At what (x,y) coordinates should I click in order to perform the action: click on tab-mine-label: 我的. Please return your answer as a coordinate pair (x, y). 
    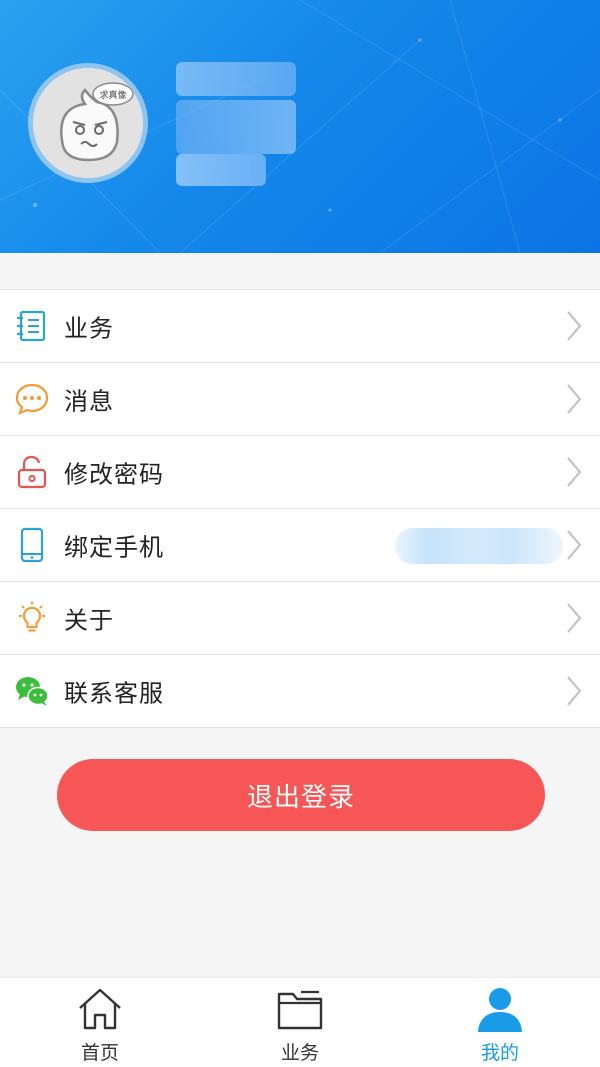
    Looking at the image, I should click on (499, 1053).